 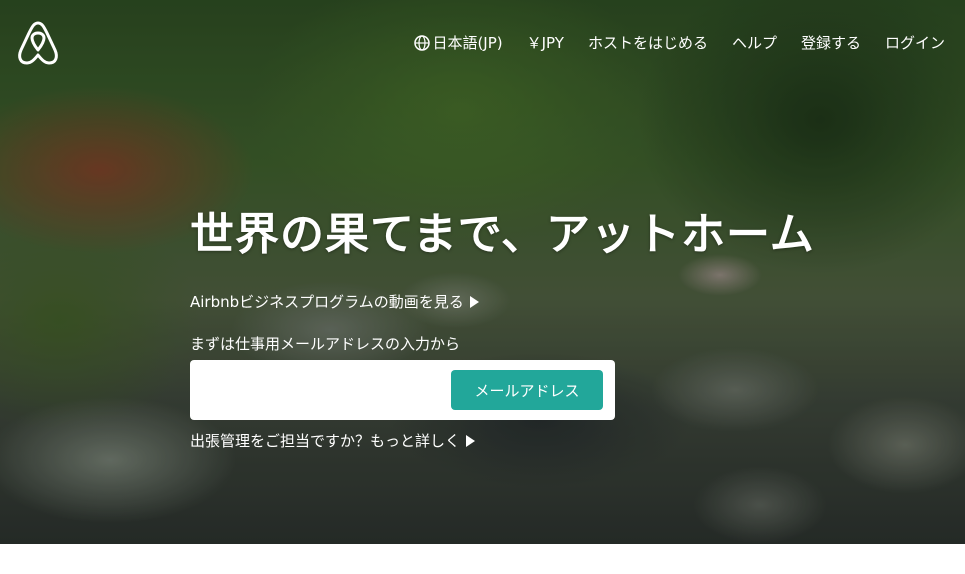 I want to click on business-link-label: 出張管理をご担当ですか？もっと詳しく, so click(x=325, y=441).